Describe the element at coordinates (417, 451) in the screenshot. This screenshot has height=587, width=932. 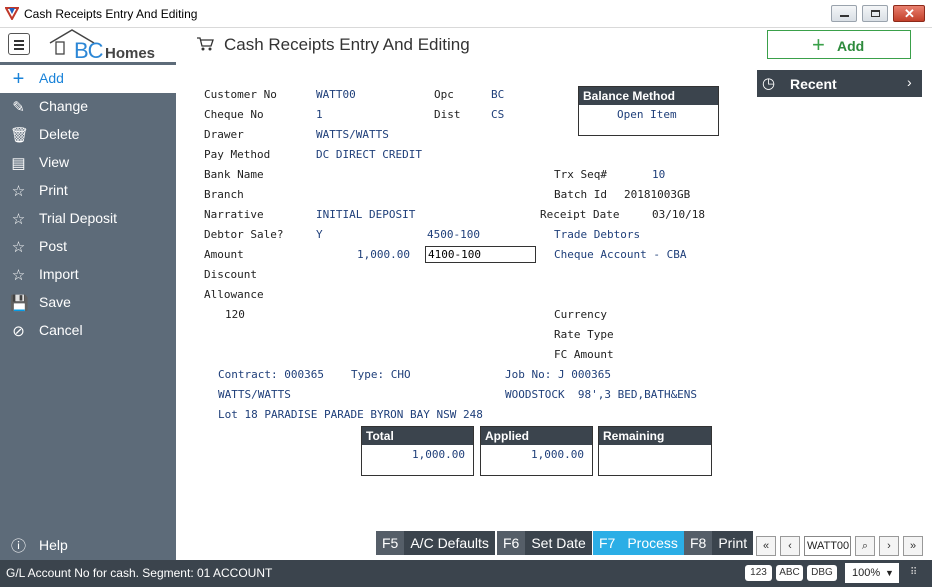
I see `total-box: Total 1,000.00` at that location.